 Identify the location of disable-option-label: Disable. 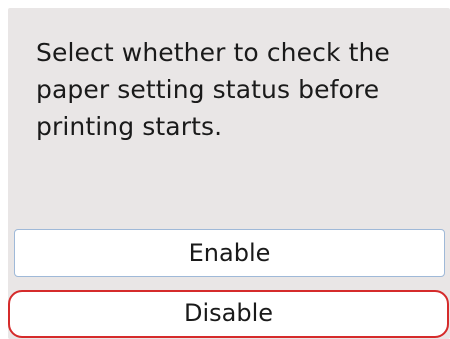
(228, 313).